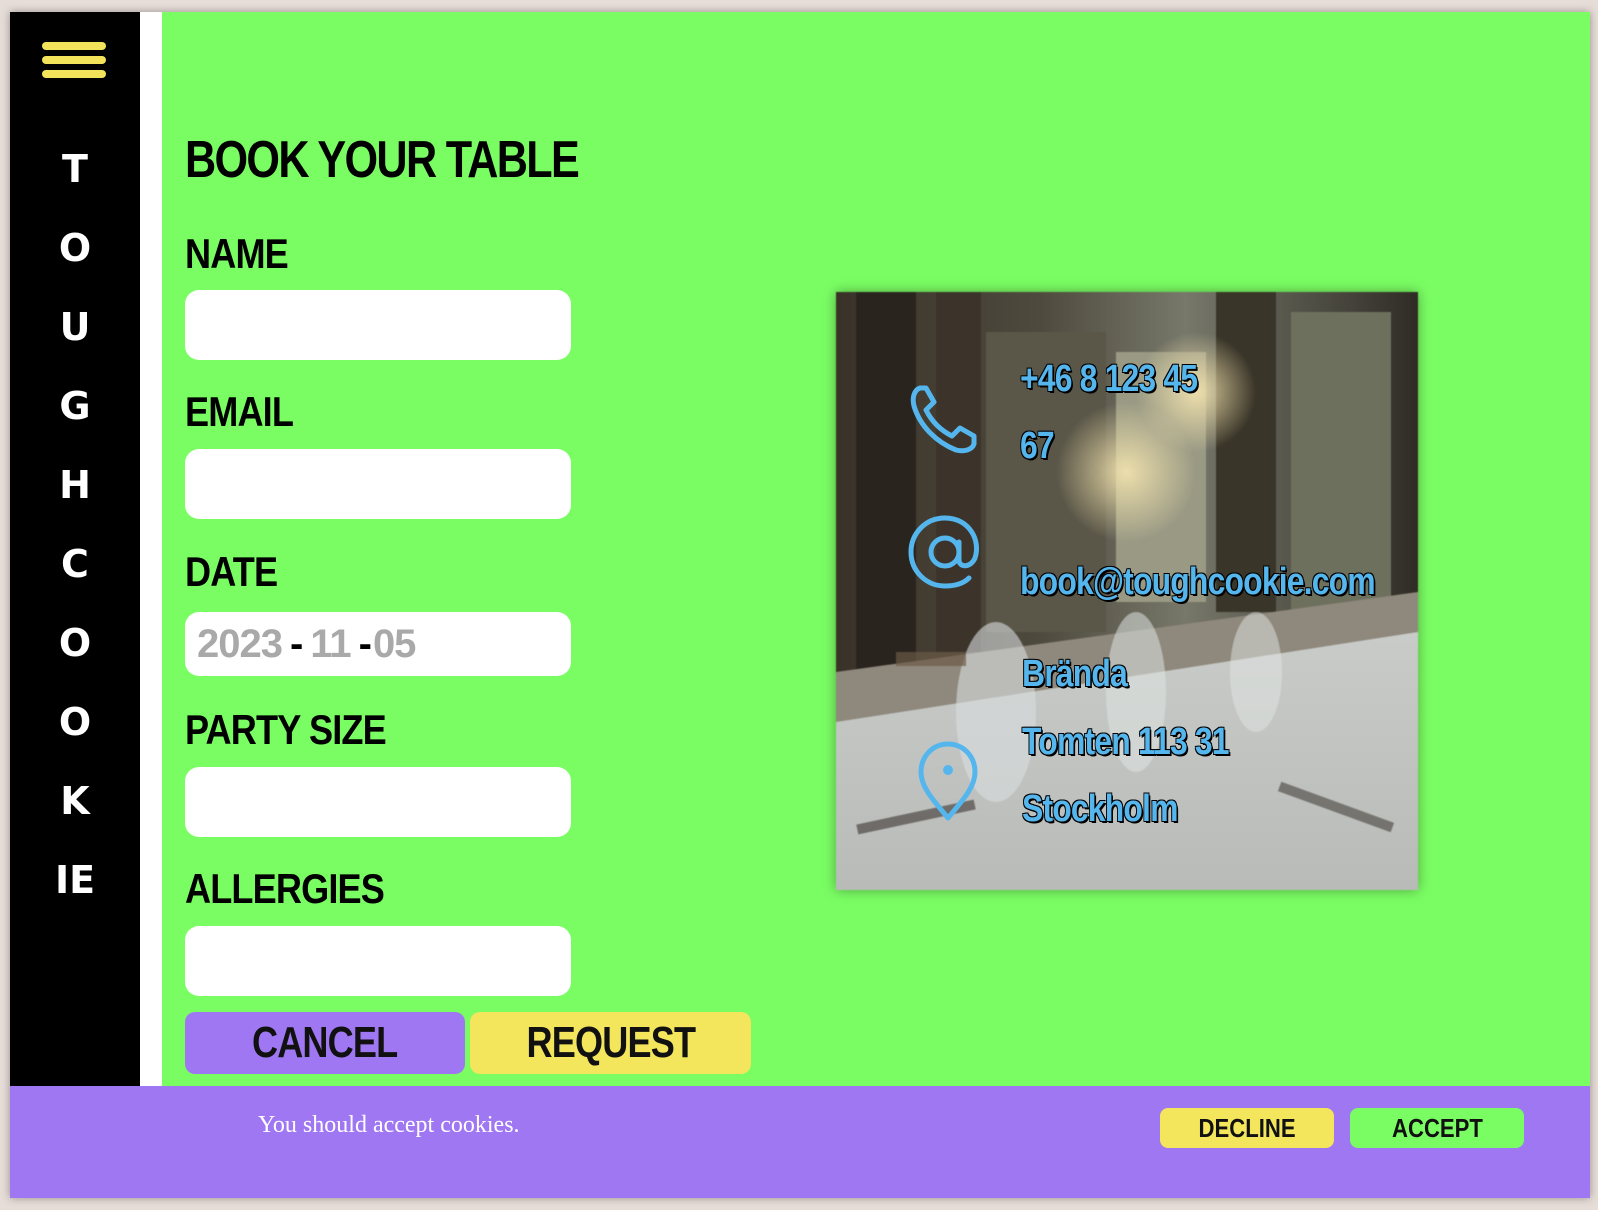 The image size is (1598, 1210). I want to click on date-day: 05, so click(394, 643).